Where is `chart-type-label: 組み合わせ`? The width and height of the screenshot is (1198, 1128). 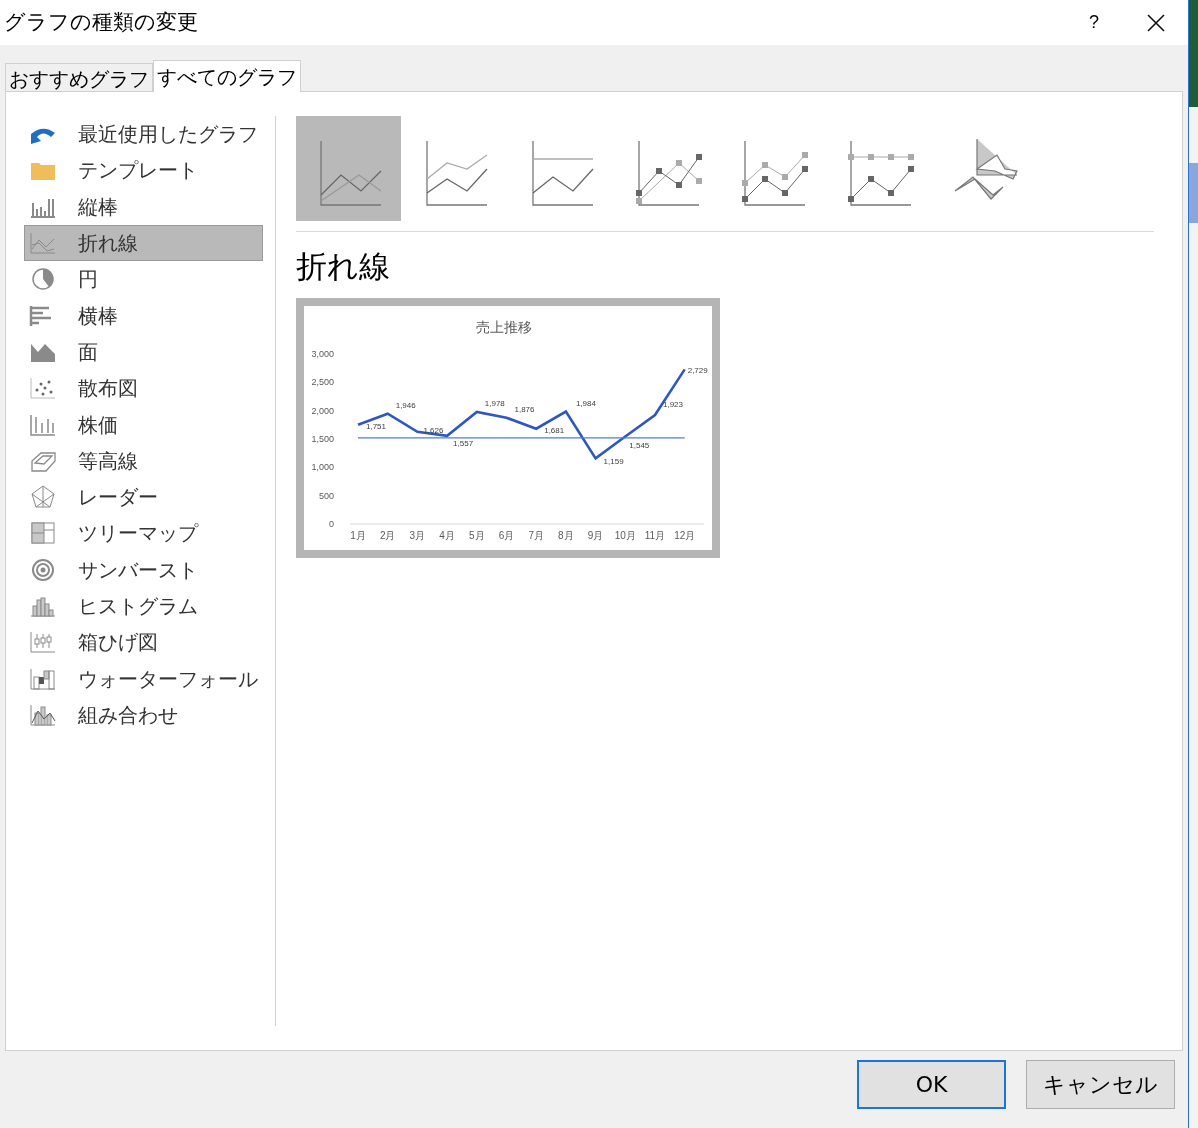 chart-type-label: 組み合わせ is located at coordinates (128, 715).